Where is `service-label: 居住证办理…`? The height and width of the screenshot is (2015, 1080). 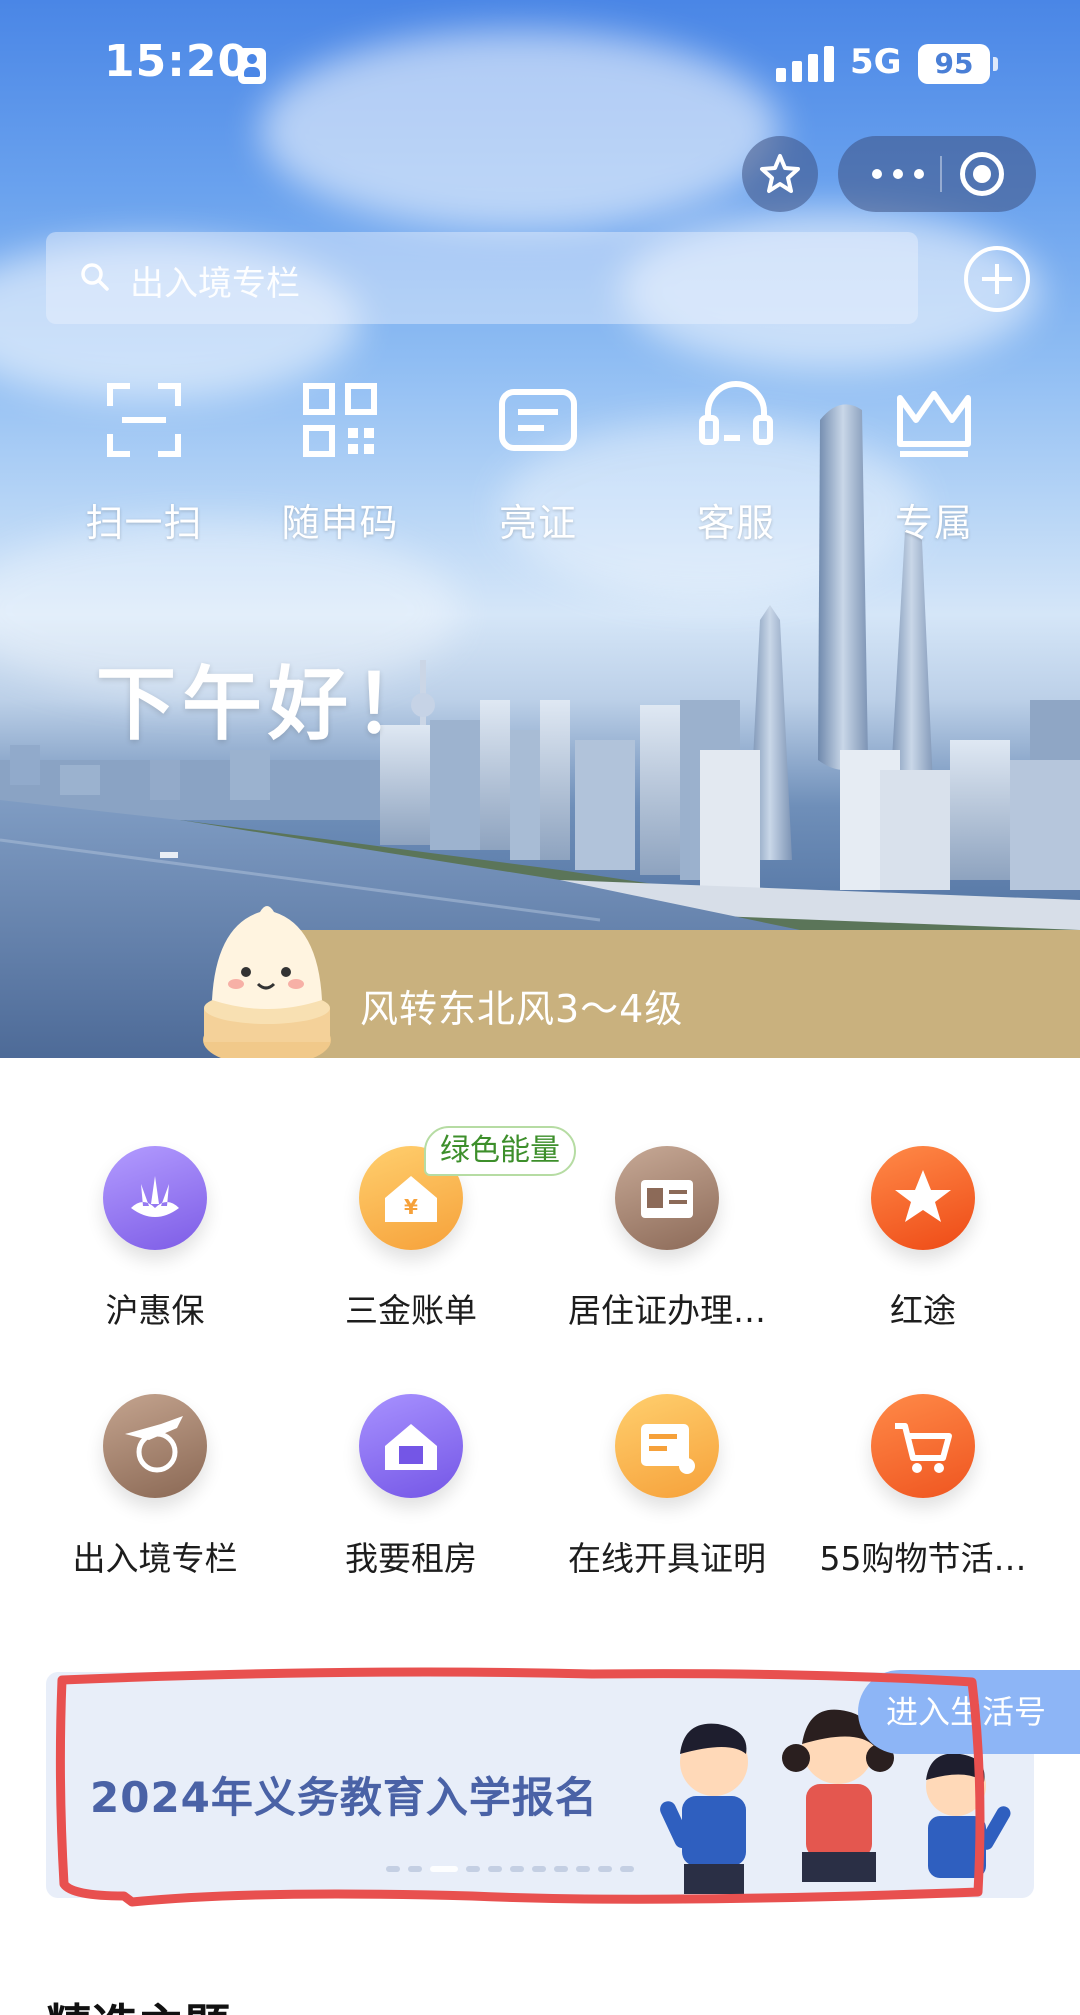 service-label: 居住证办理… is located at coordinates (667, 1310).